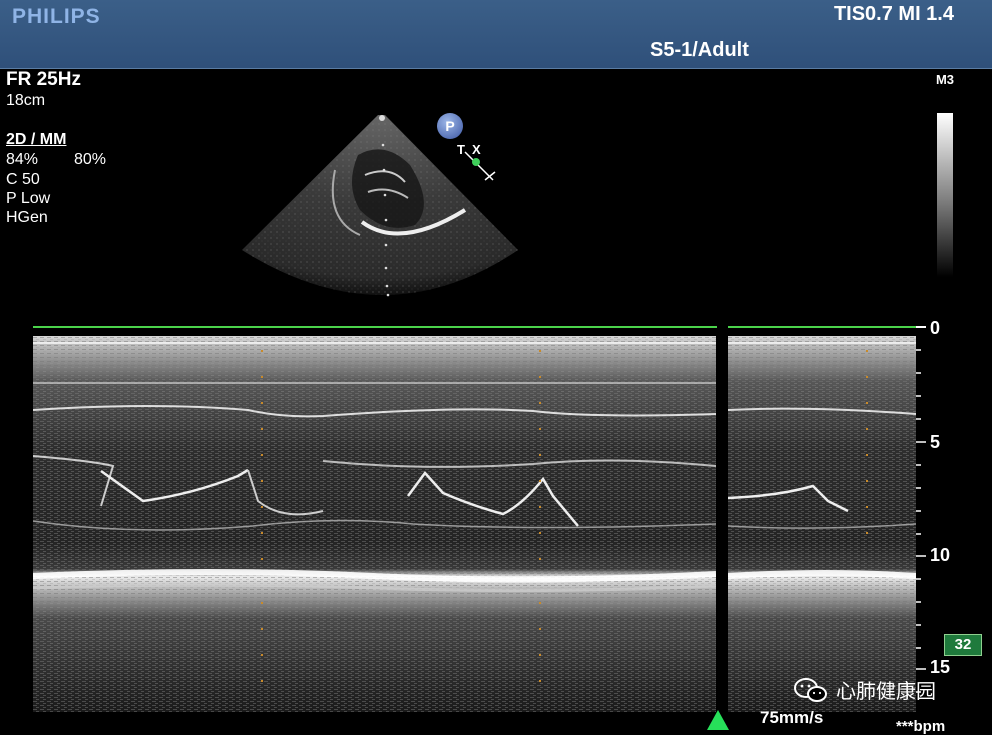  I want to click on sweep-speed: 75mm/s, so click(792, 717).